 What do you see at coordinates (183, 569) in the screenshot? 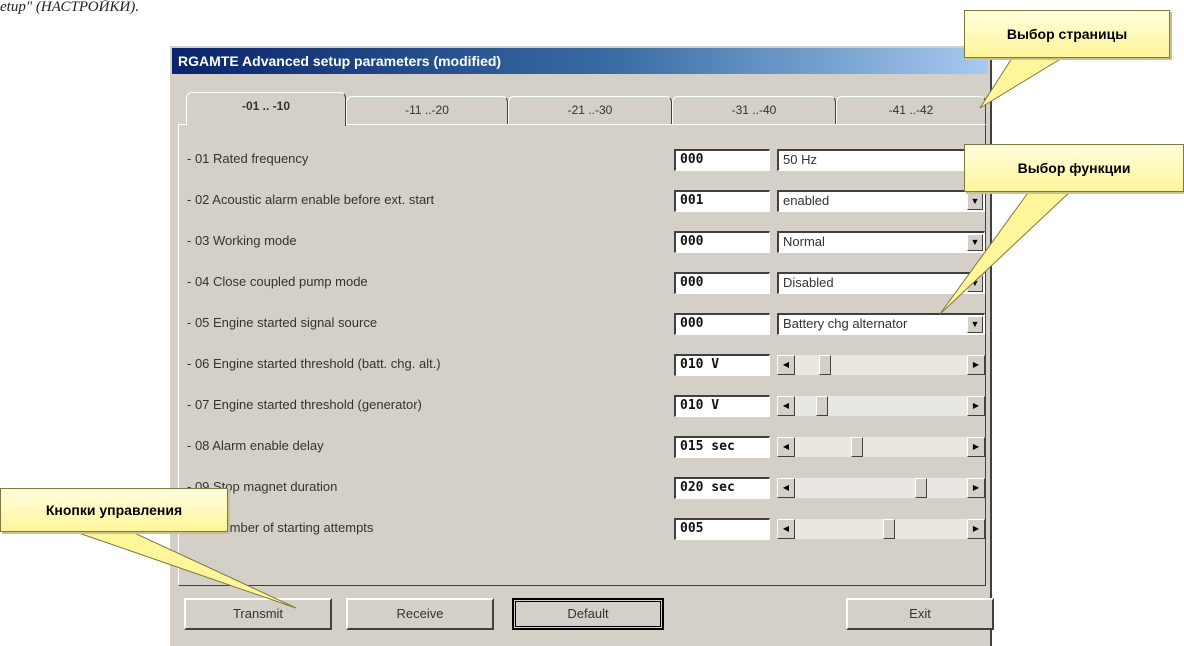
I see `control-buttons-pointer` at bounding box center [183, 569].